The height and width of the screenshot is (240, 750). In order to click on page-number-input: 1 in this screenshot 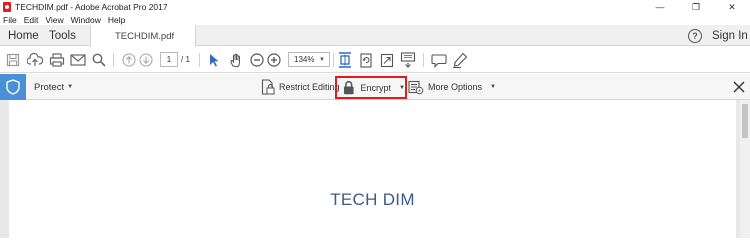, I will do `click(169, 59)`.